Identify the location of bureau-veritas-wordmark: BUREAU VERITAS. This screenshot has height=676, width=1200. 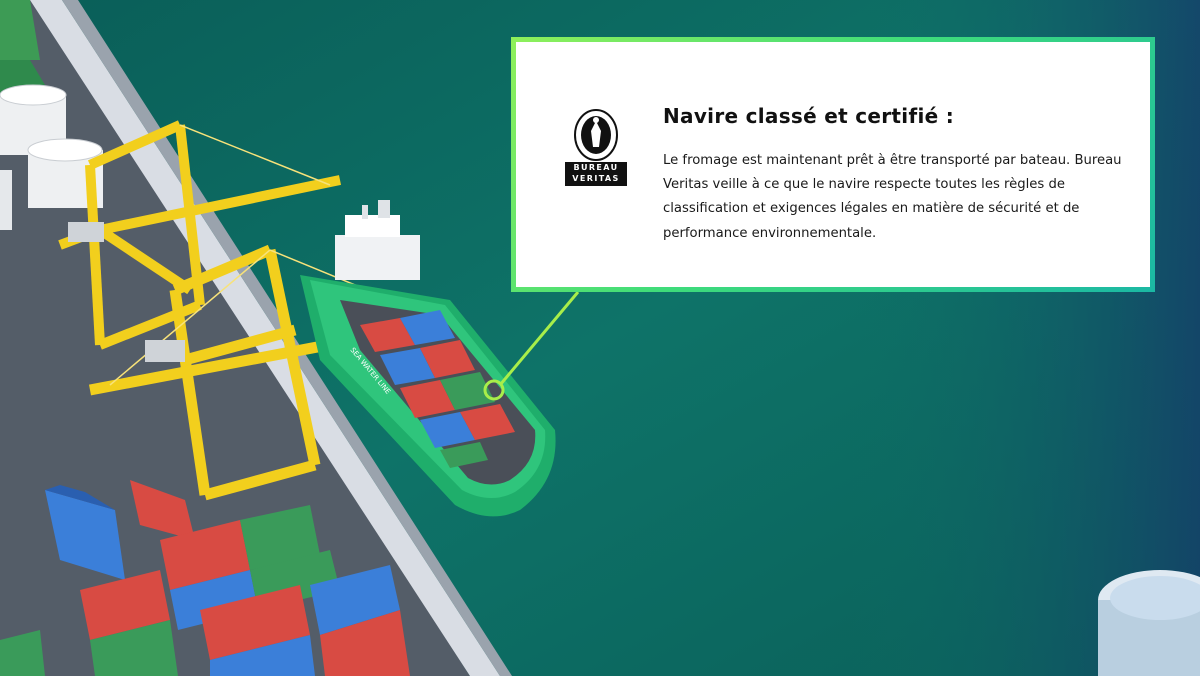
(596, 174).